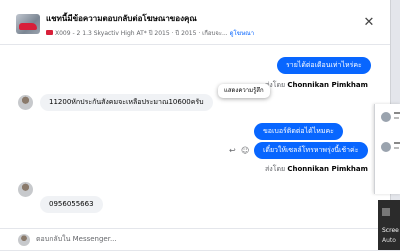 The width and height of the screenshot is (400, 251). What do you see at coordinates (244, 91) in the screenshot?
I see `reaction-tooltip: แสดงความรู้สึก` at bounding box center [244, 91].